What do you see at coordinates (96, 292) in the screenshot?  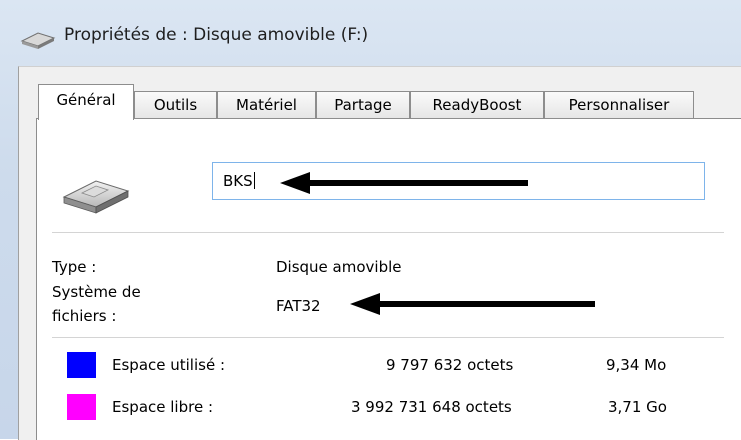 I see `filesystem-label-line1: Système de` at bounding box center [96, 292].